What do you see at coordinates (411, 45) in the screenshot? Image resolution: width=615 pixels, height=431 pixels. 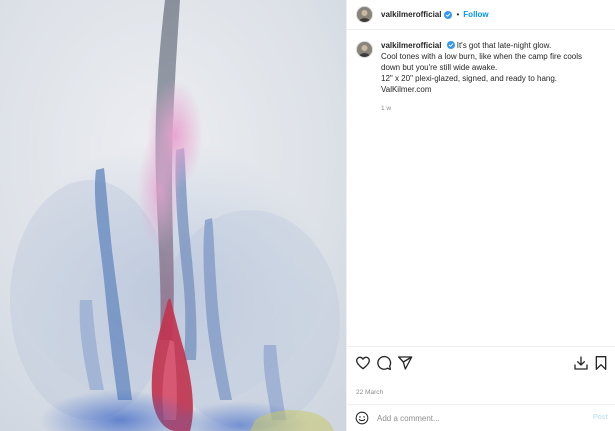 I see `caption-username: valkilmerofficial` at bounding box center [411, 45].